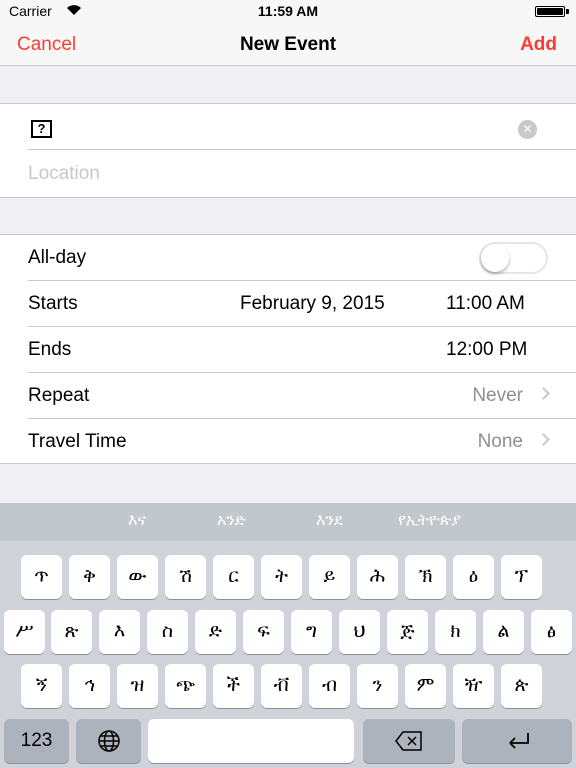 This screenshot has height=768, width=576. I want to click on keyboard-key: ዕ, so click(473, 577).